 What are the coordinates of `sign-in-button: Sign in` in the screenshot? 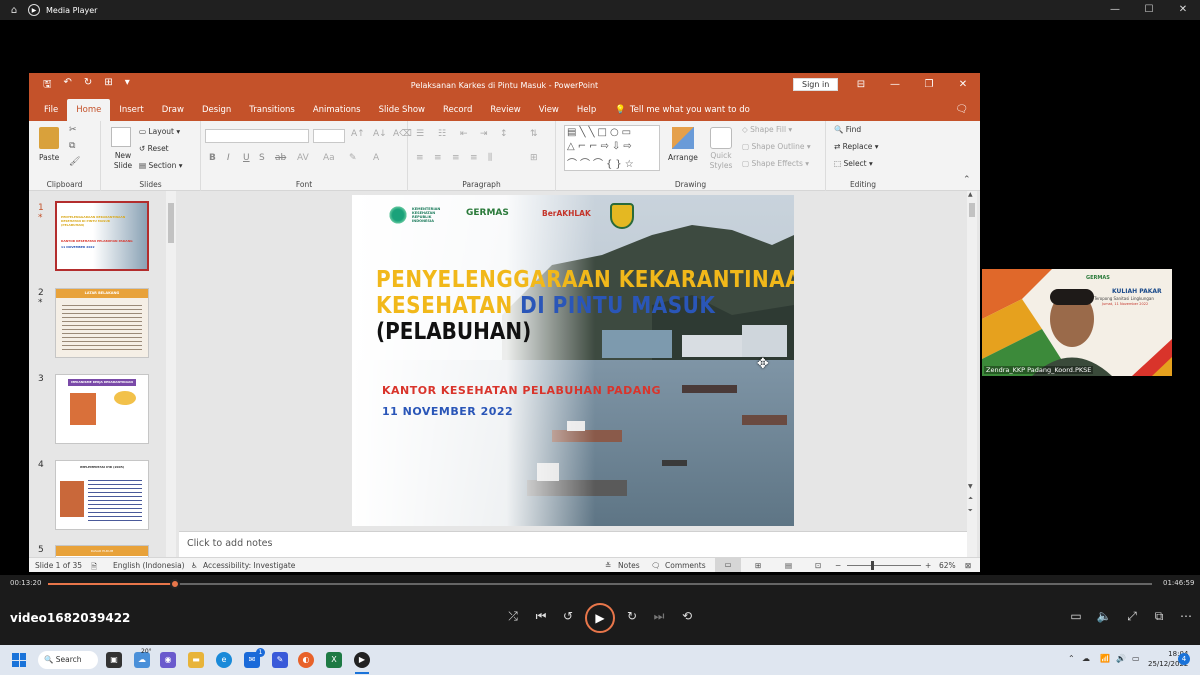 It's located at (816, 84).